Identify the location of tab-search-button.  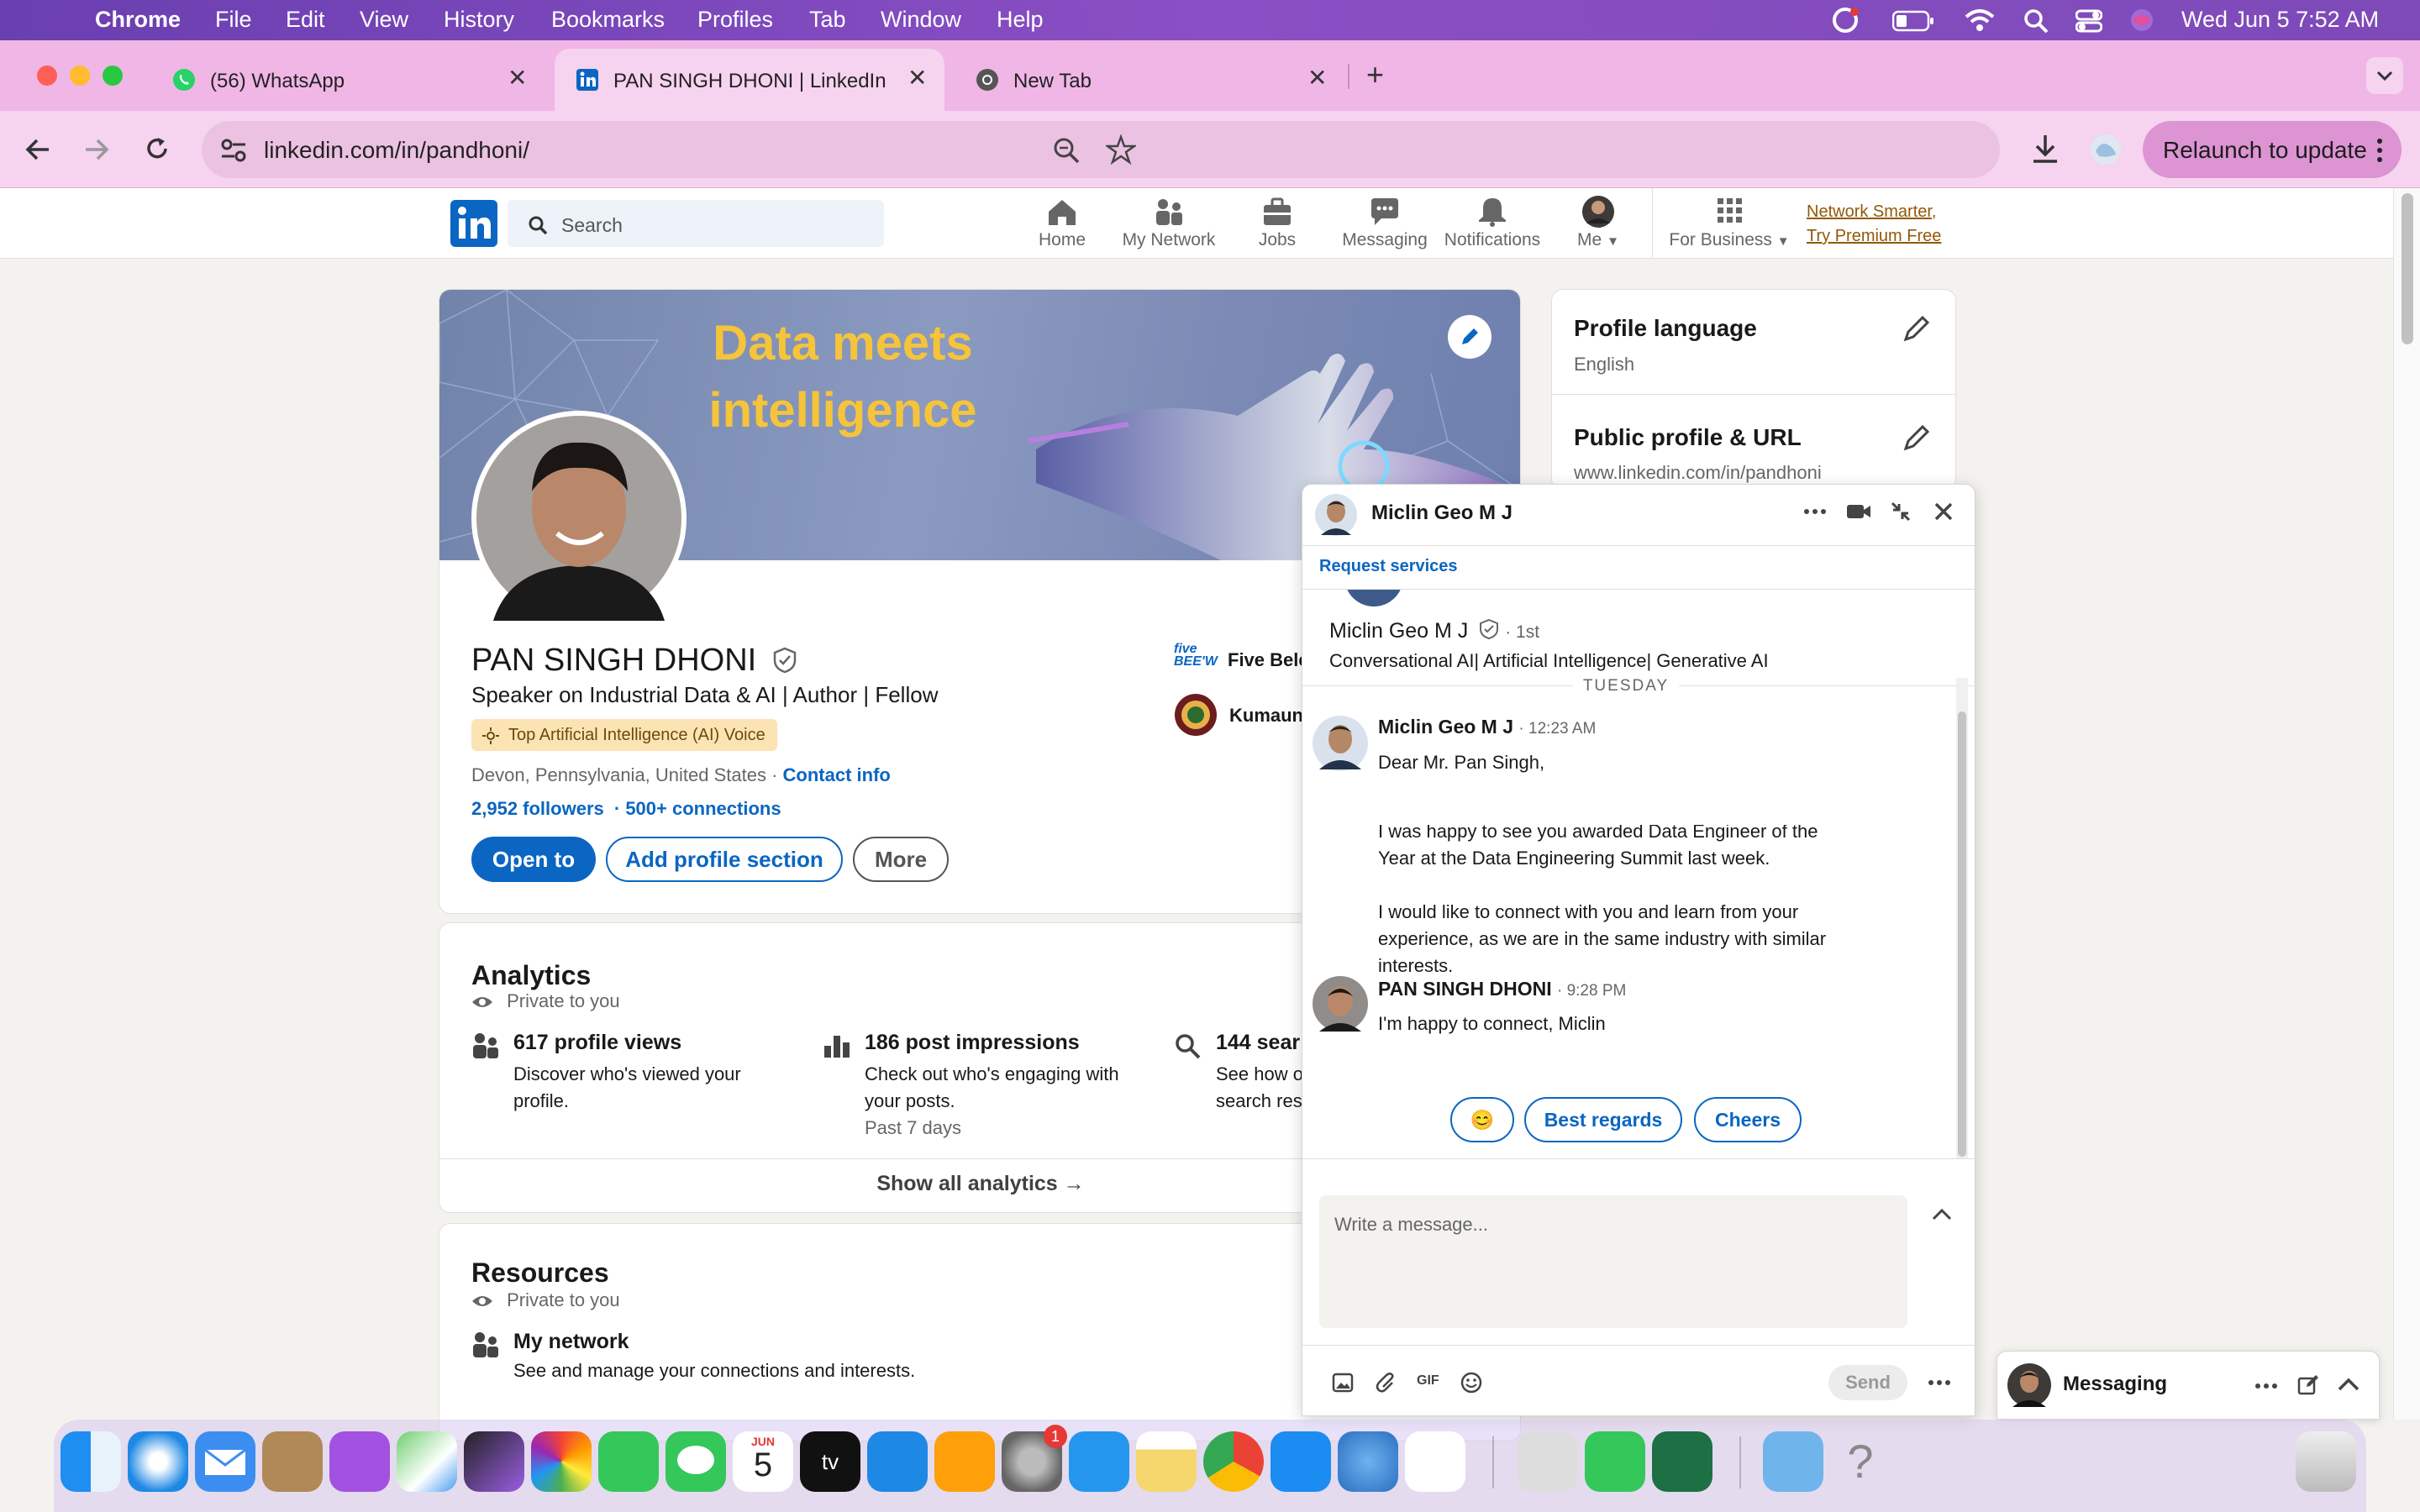
(2385, 75).